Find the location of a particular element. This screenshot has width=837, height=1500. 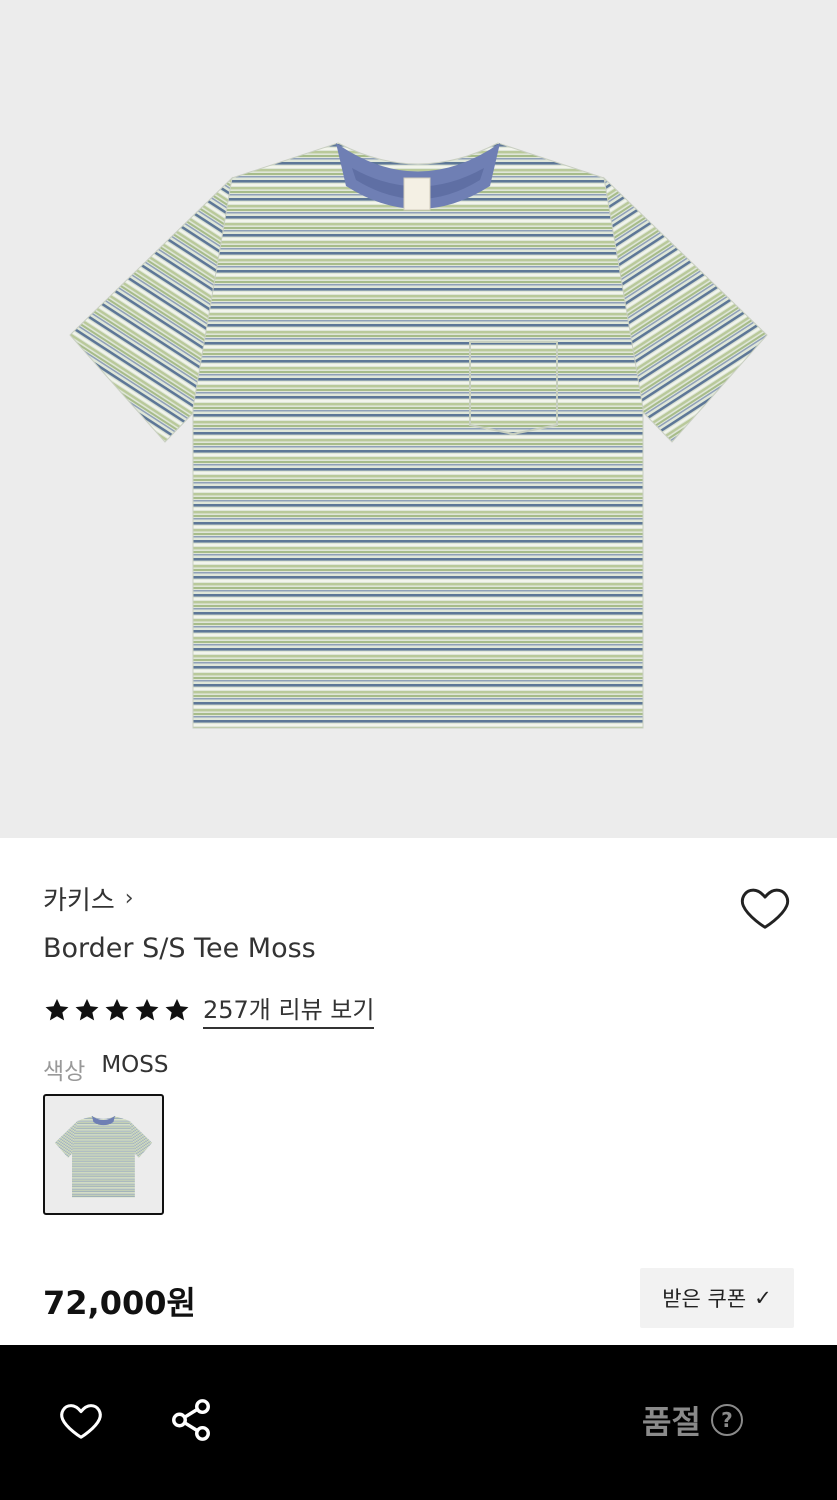

price: 72,000원 is located at coordinates (119, 1303).